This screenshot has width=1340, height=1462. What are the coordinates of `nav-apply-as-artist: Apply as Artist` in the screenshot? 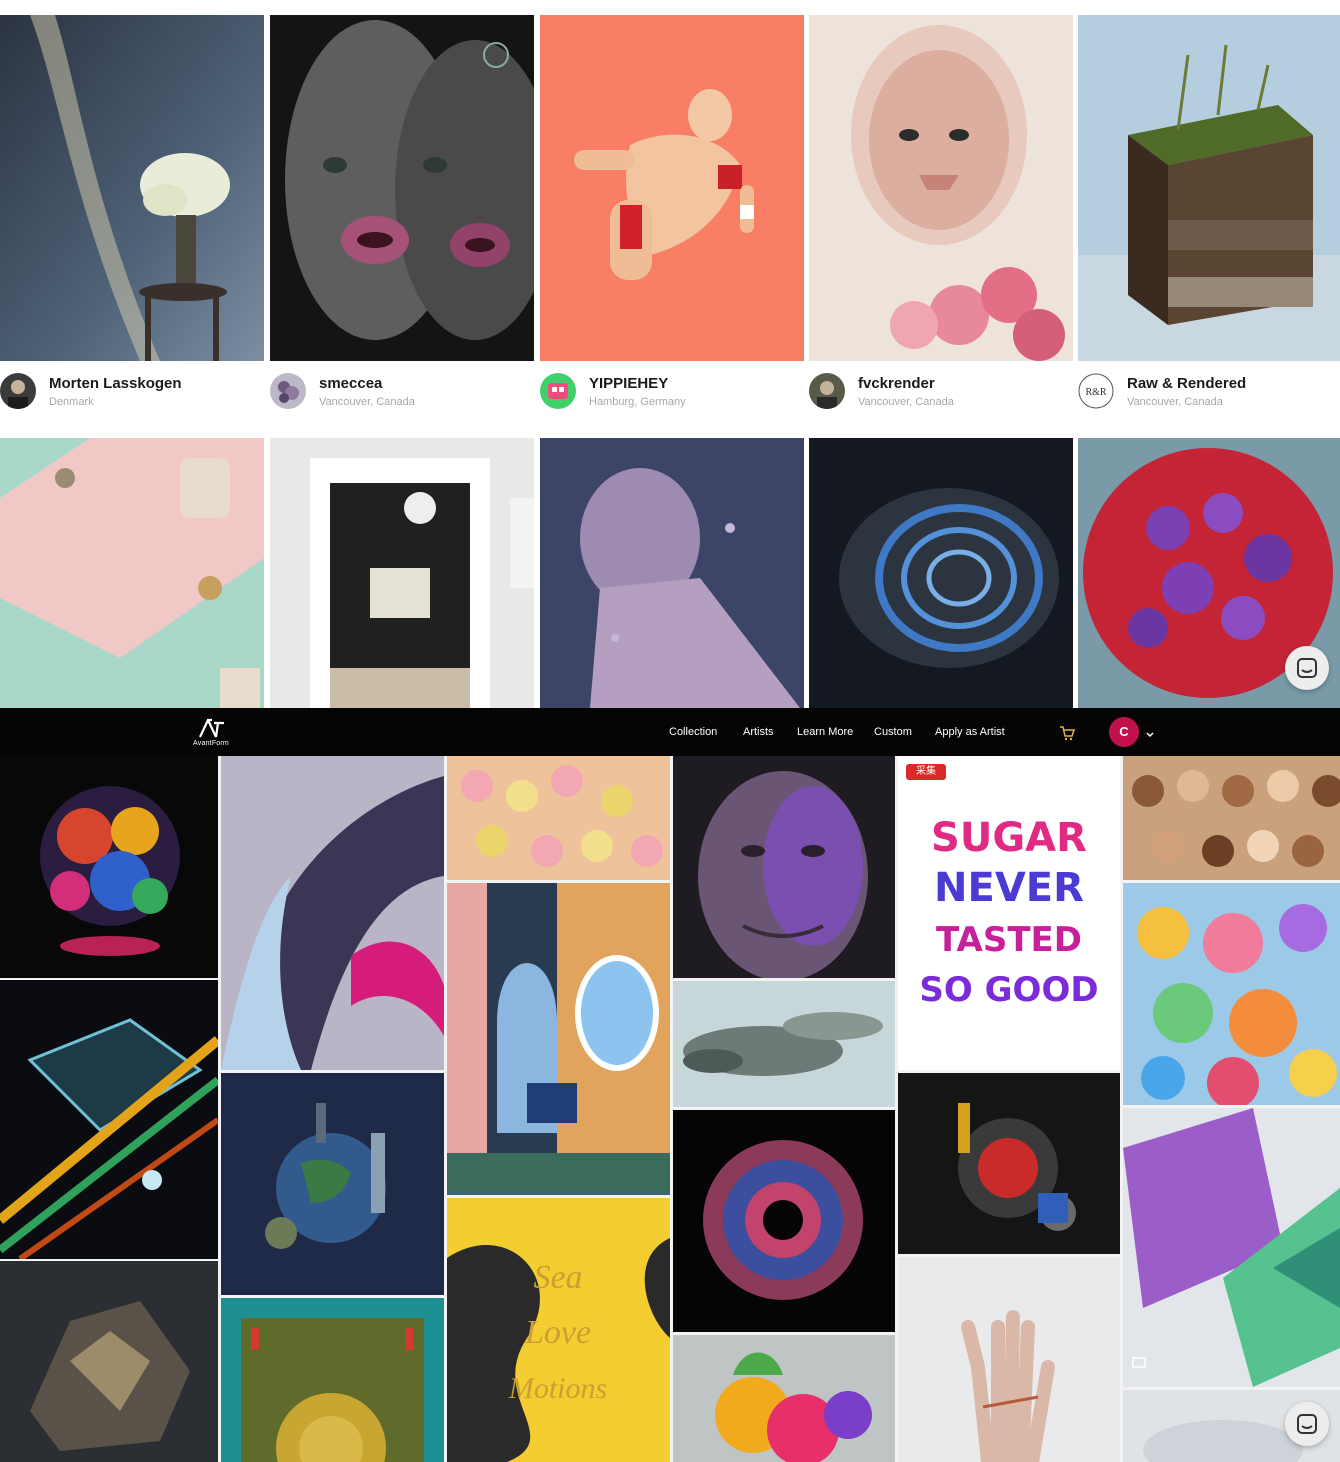 It's located at (970, 732).